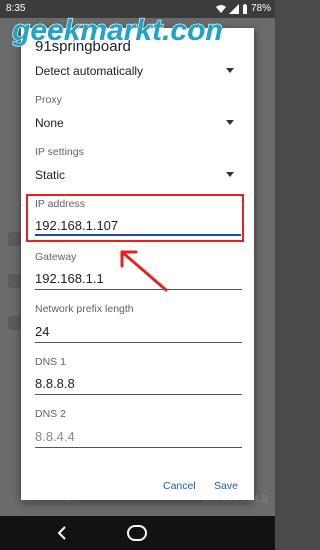 The image size is (320, 550). Describe the element at coordinates (226, 486) in the screenshot. I see `save-button: Save` at that location.